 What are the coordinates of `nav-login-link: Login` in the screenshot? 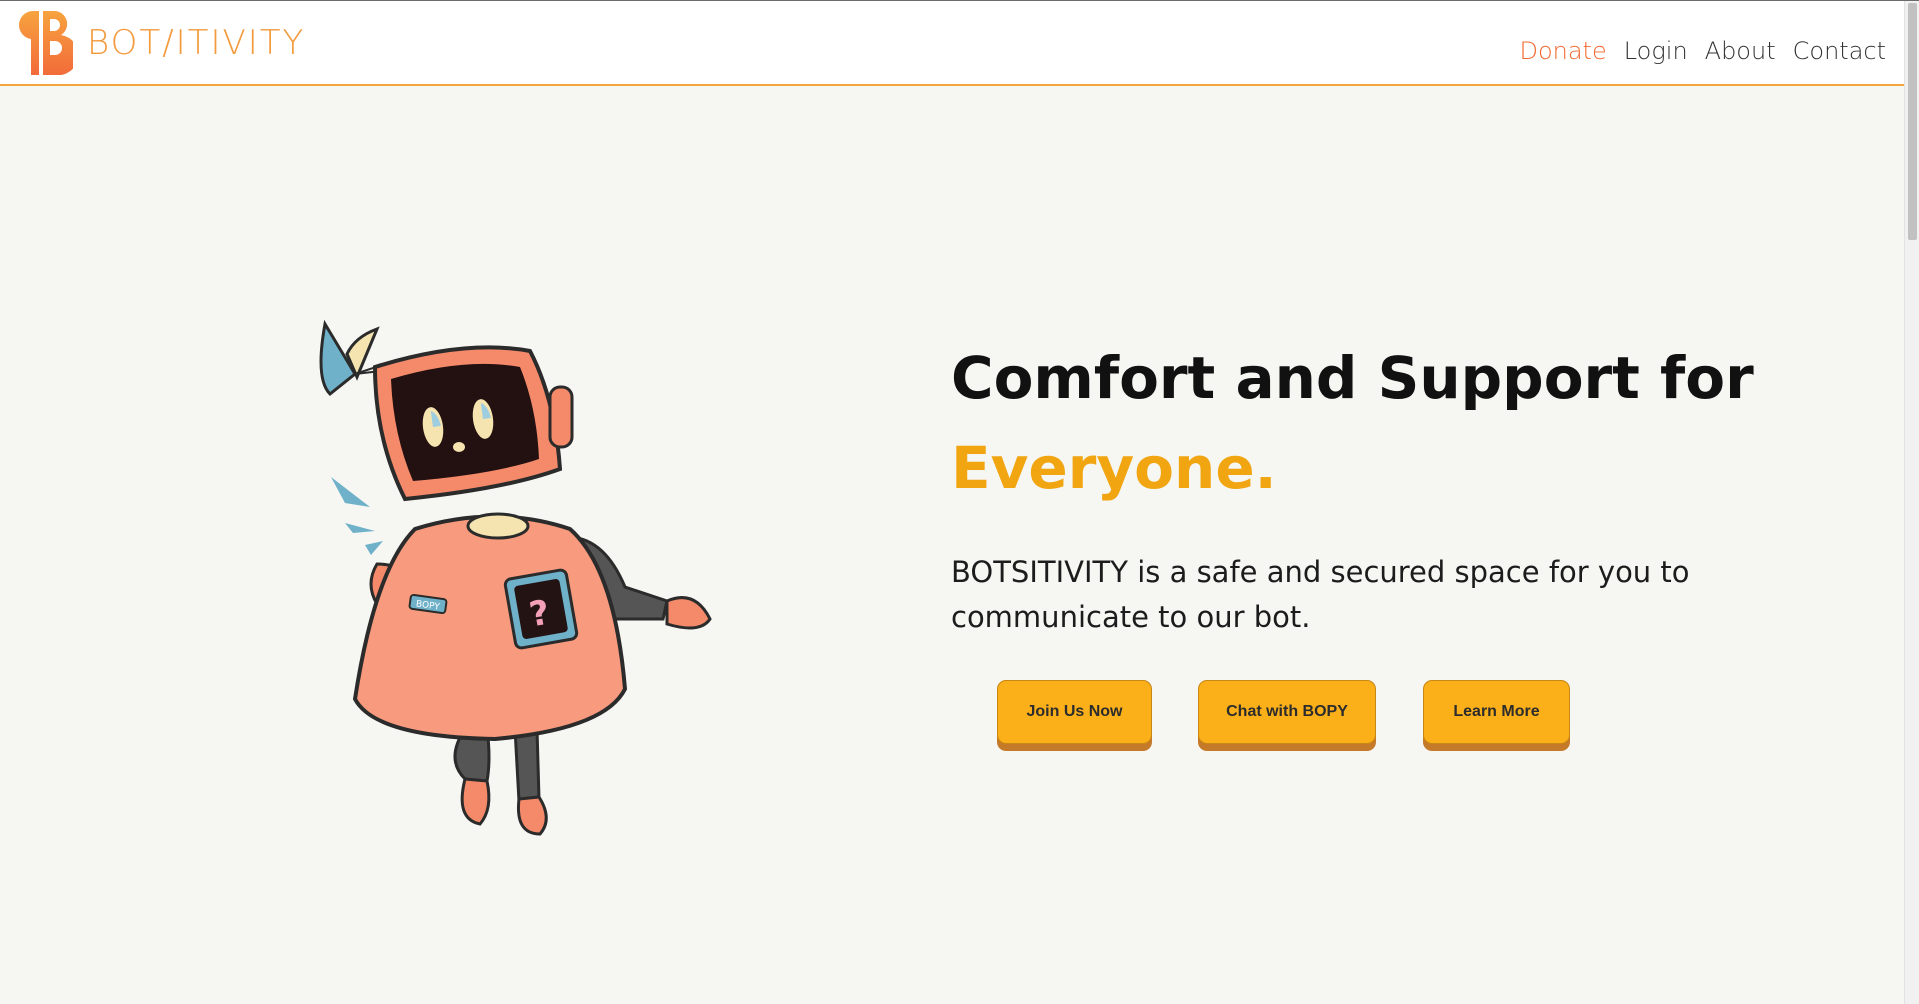 It's located at (1656, 51).